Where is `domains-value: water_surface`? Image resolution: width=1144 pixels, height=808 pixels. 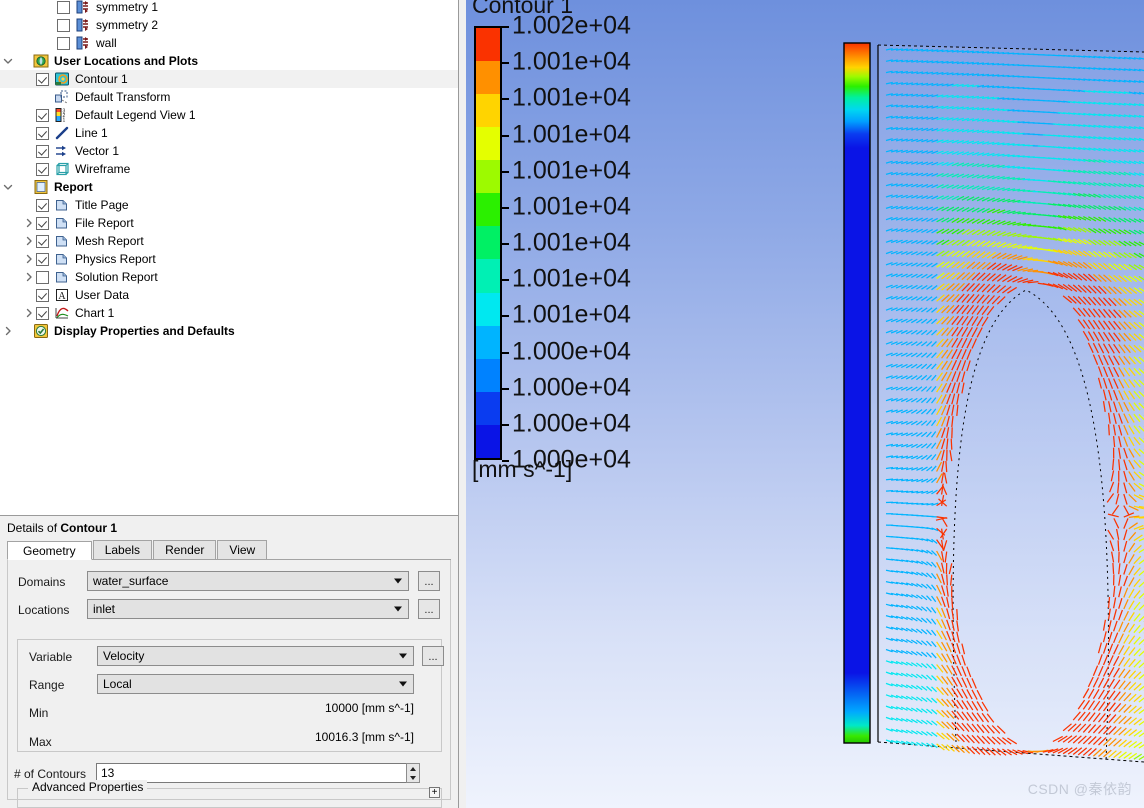 domains-value: water_surface is located at coordinates (131, 581).